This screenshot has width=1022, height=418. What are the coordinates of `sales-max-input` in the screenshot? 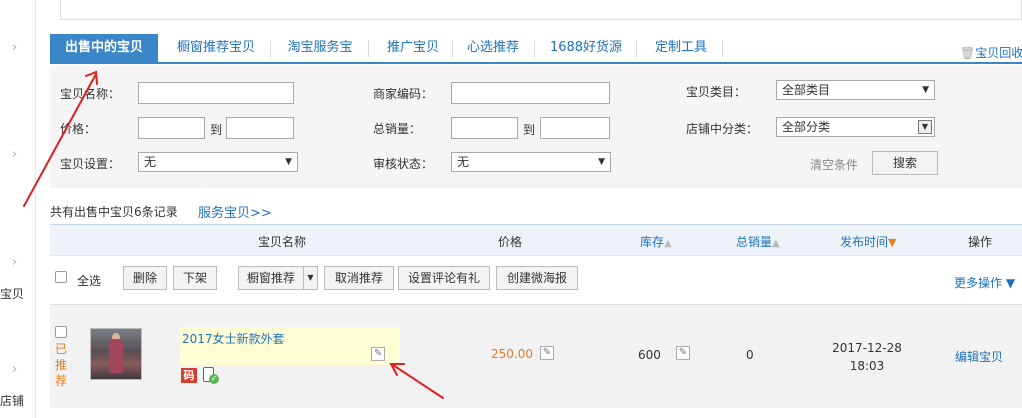 It's located at (575, 128).